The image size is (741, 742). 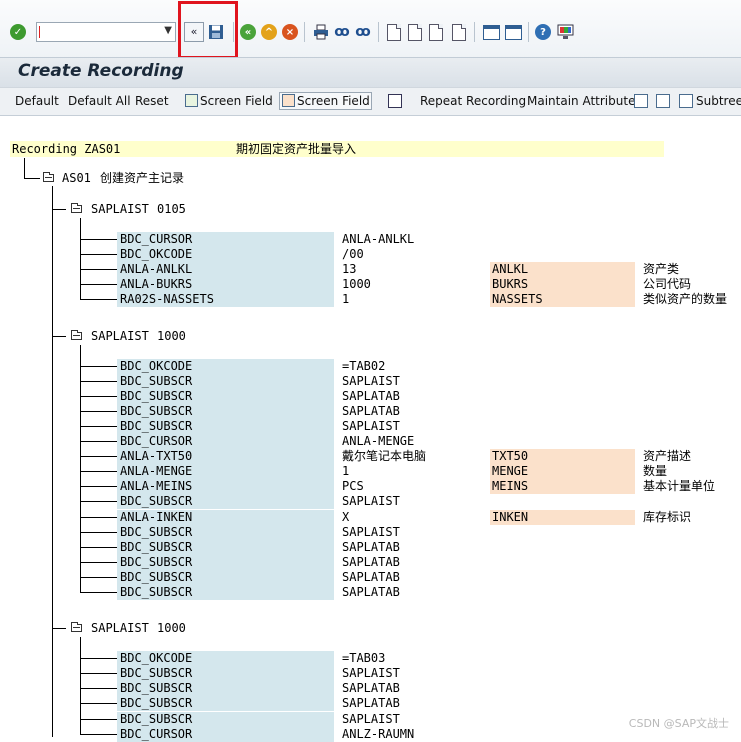 I want to click on field-description: 数量, so click(x=655, y=471).